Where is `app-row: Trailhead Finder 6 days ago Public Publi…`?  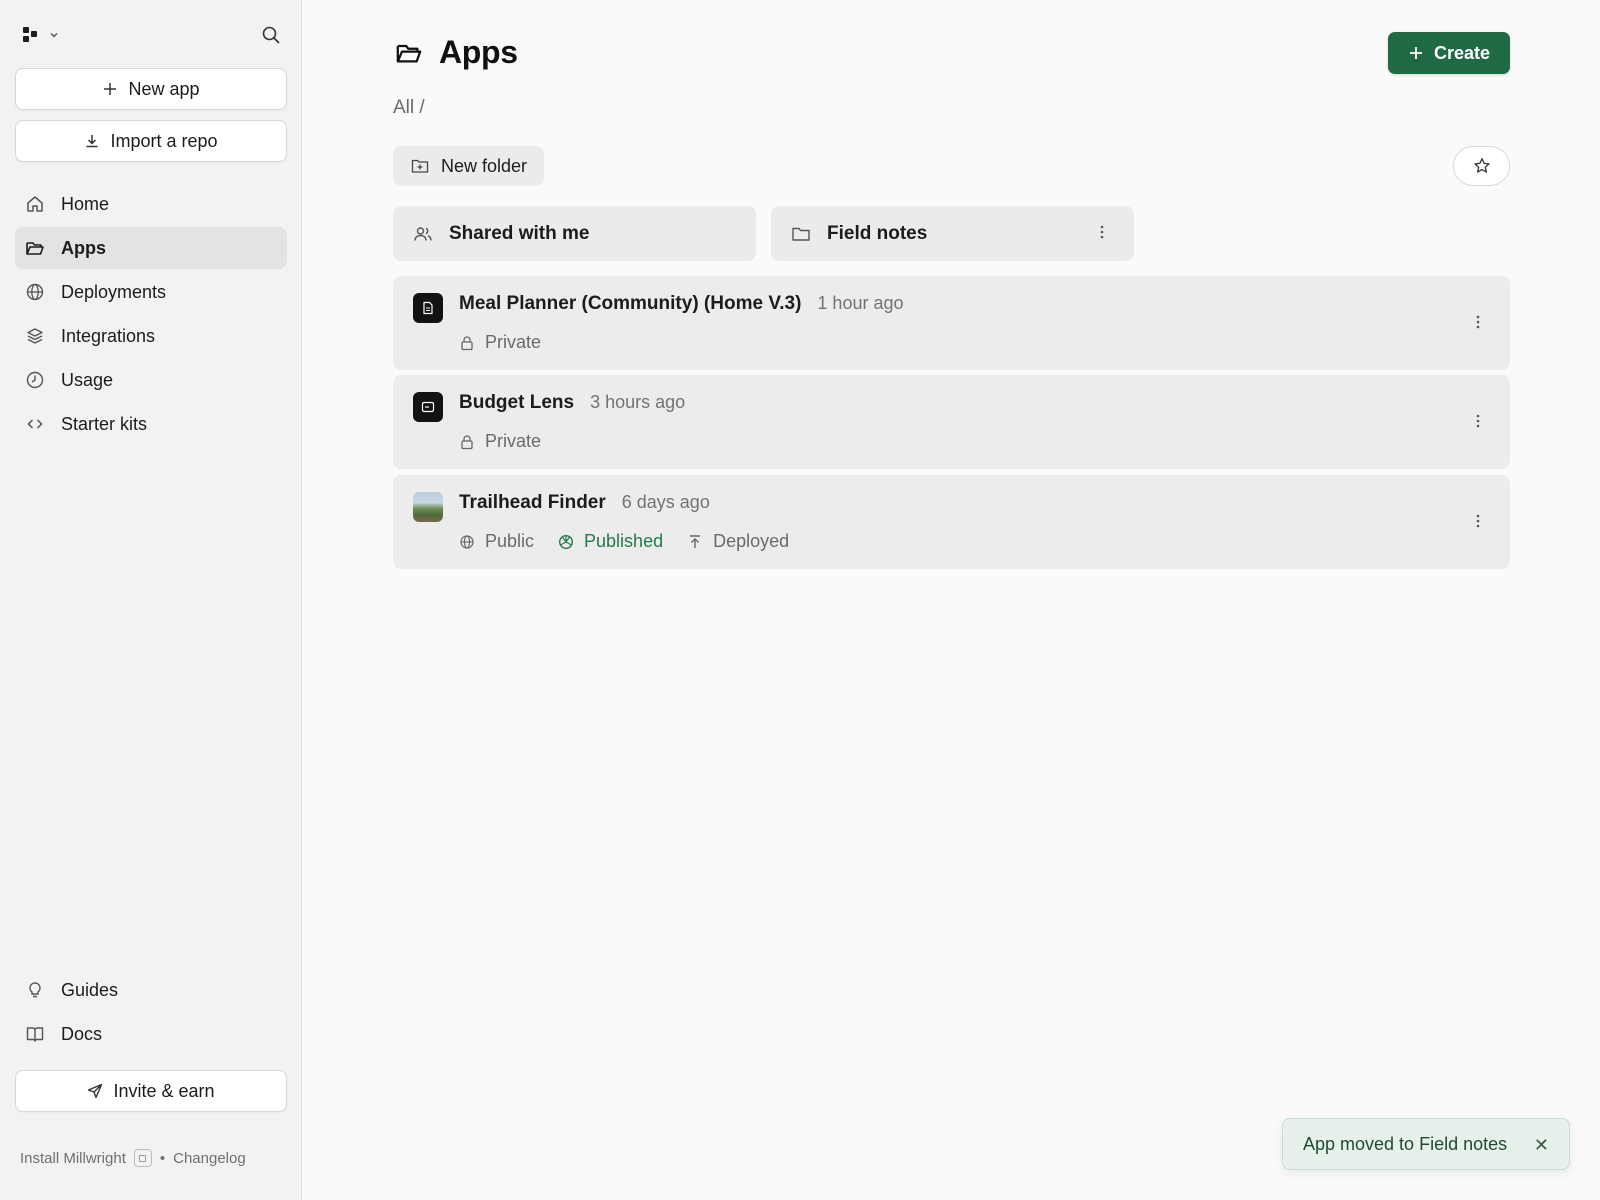 app-row: Trailhead Finder 6 days ago Public Publi… is located at coordinates (951, 522).